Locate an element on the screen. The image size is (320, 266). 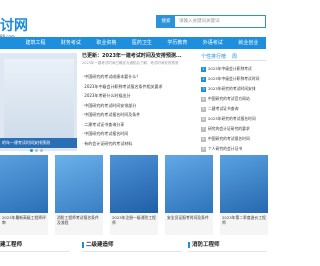
site-logo: 讨网 88.com is located at coordinates (17, 24).